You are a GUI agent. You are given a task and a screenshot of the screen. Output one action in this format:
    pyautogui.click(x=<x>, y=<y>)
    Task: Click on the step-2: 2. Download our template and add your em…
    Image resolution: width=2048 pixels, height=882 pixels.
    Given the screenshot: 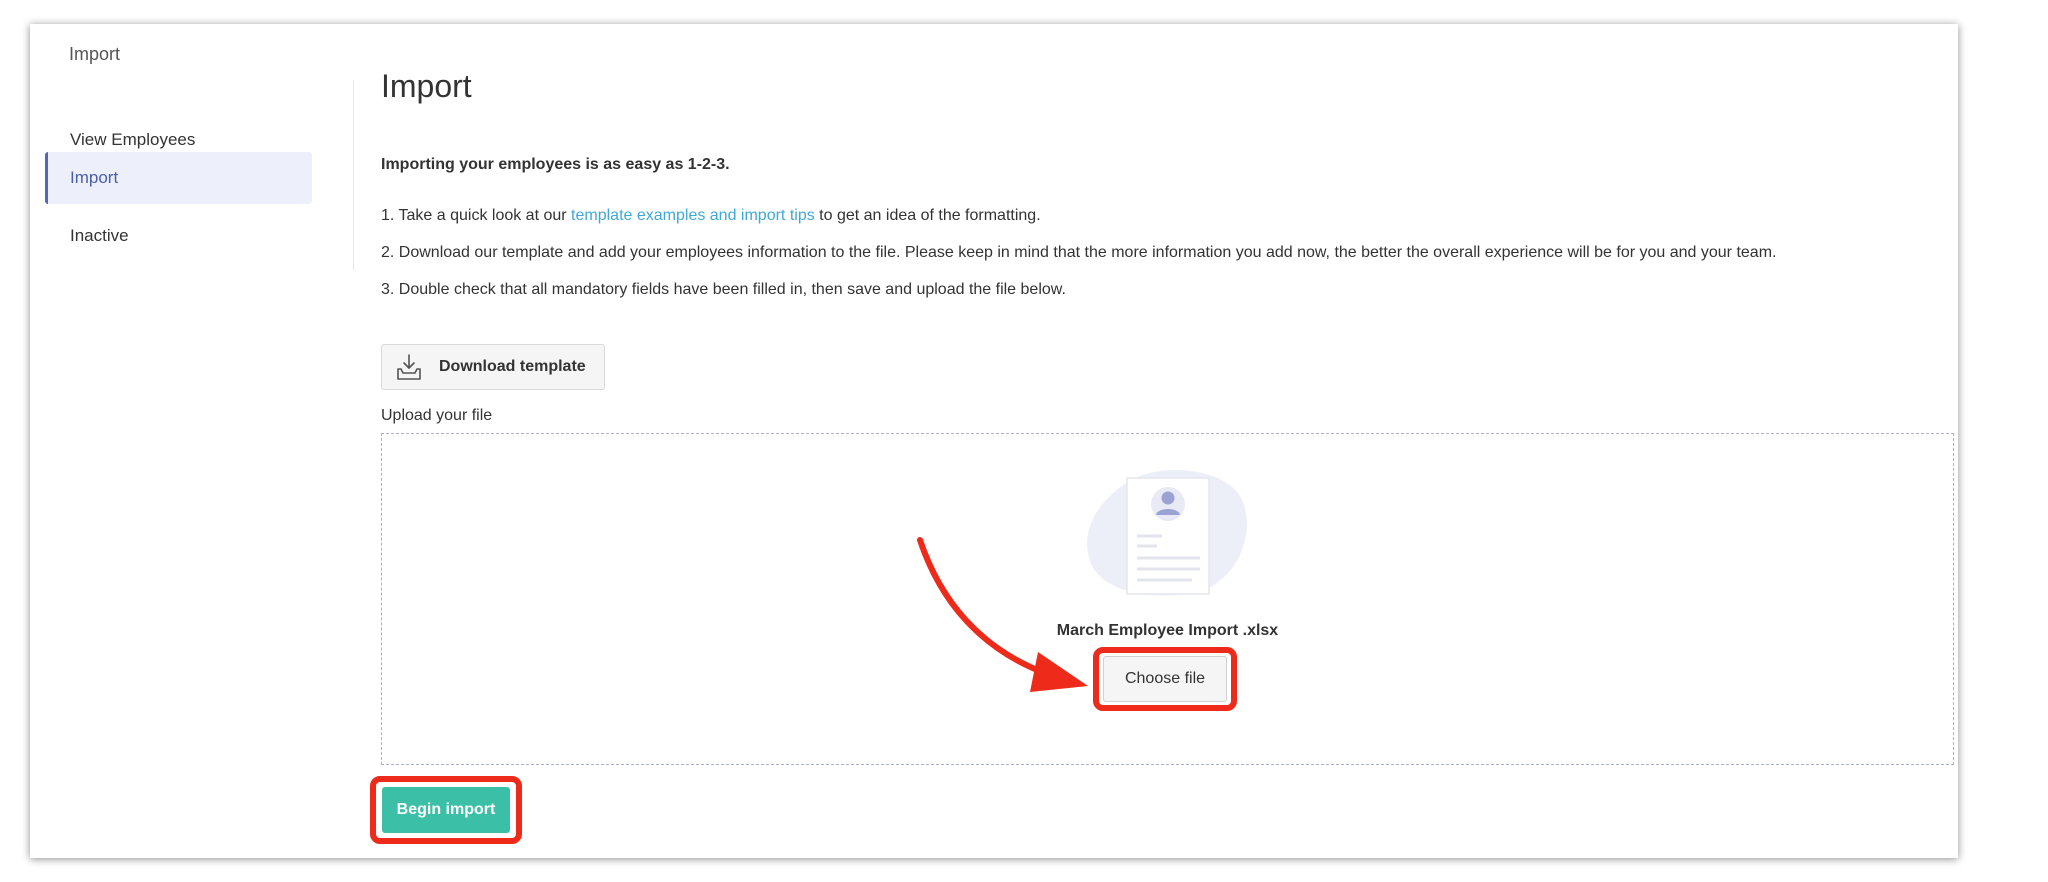 What is the action you would take?
    pyautogui.click(x=1079, y=252)
    